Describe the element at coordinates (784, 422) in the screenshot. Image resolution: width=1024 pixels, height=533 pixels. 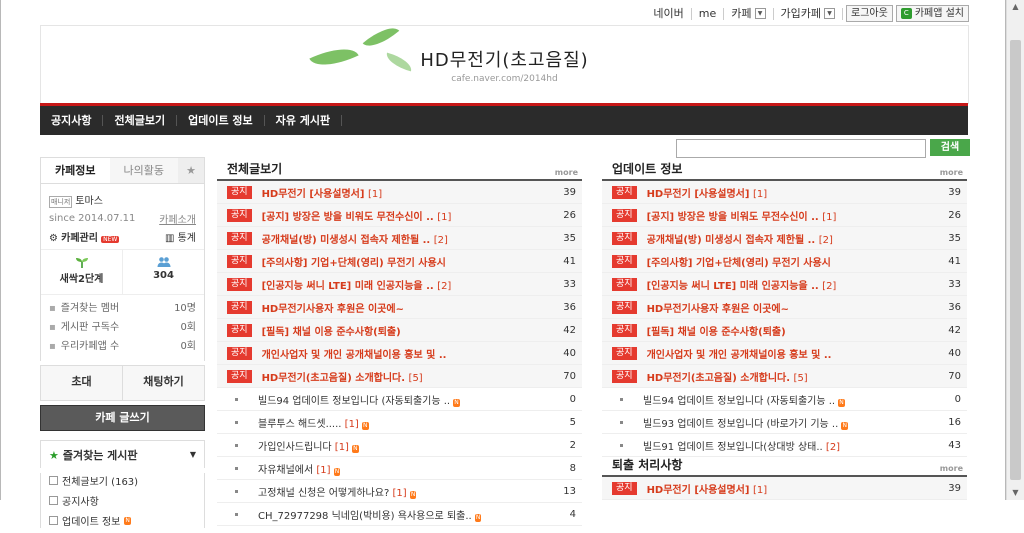
I see `post-row: 빌드93 업데이트 정보입니다 (바로가기 기능 .. N 16` at that location.